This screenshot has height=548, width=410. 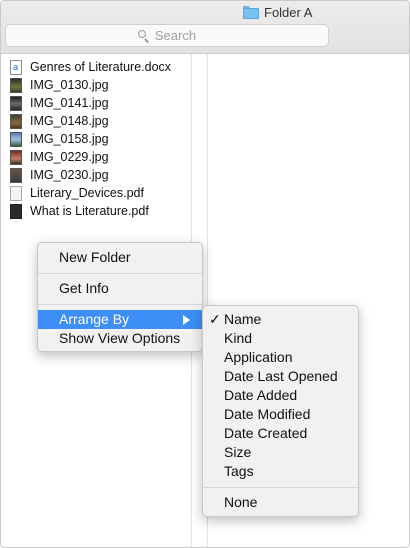 What do you see at coordinates (215, 319) in the screenshot?
I see `checkmark-icon: ✓` at bounding box center [215, 319].